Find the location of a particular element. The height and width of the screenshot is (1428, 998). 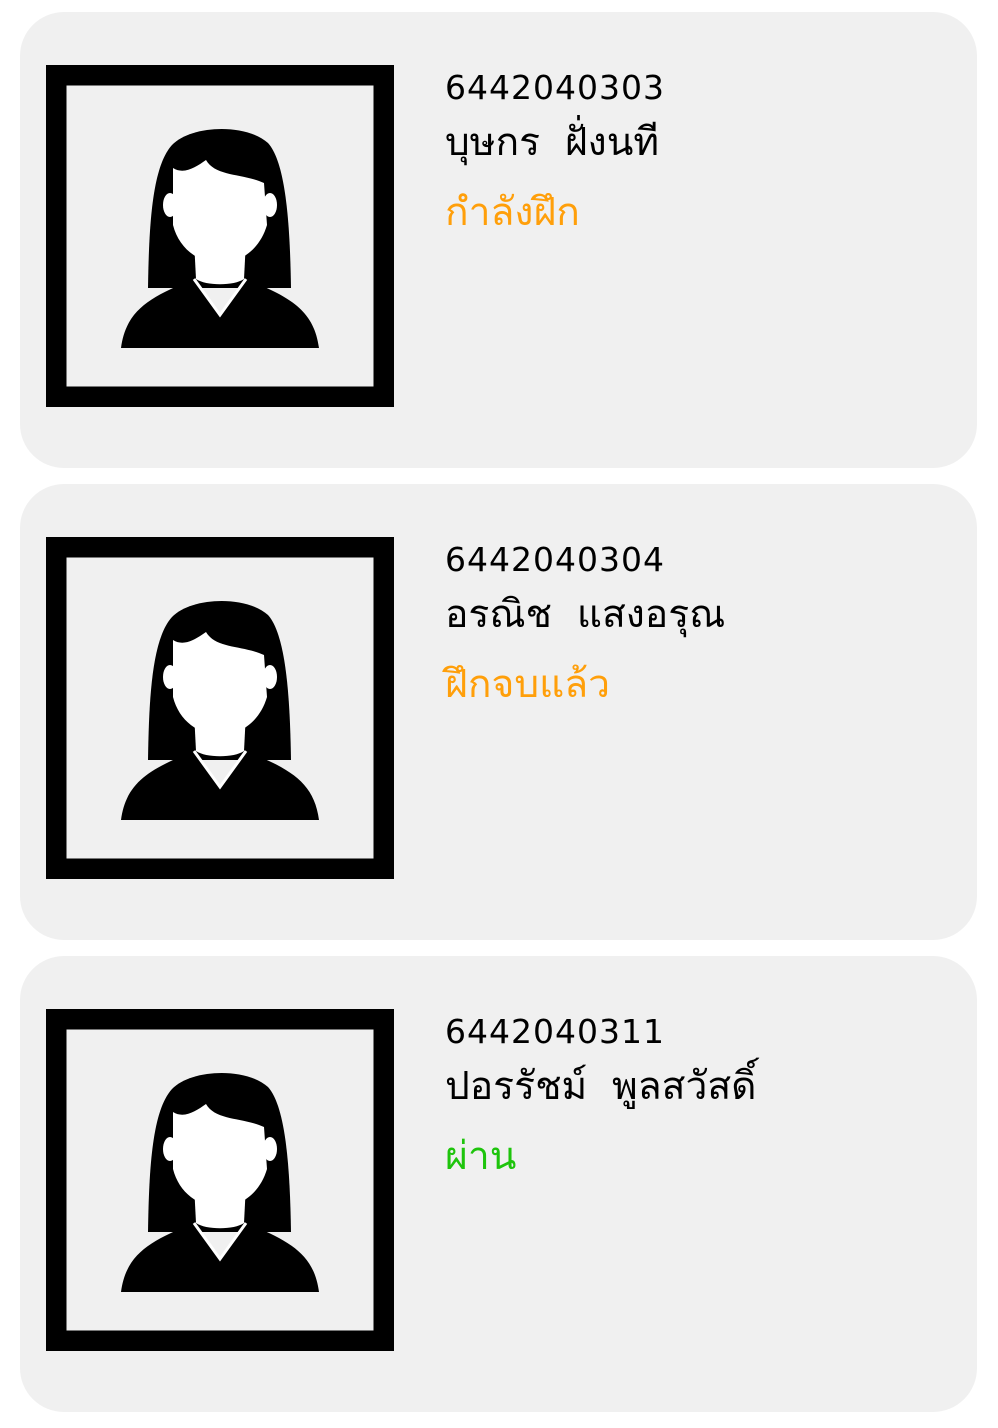

student-status: กำลังฝึก is located at coordinates (512, 212).